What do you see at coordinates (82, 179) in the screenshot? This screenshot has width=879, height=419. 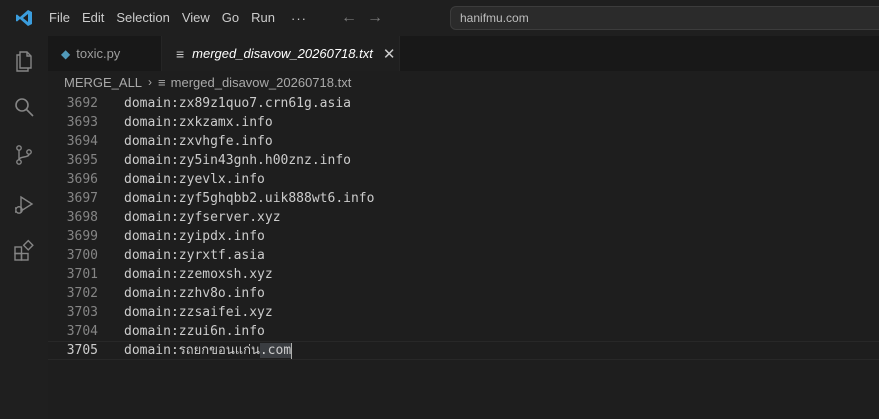 I see `line-number: 3696` at bounding box center [82, 179].